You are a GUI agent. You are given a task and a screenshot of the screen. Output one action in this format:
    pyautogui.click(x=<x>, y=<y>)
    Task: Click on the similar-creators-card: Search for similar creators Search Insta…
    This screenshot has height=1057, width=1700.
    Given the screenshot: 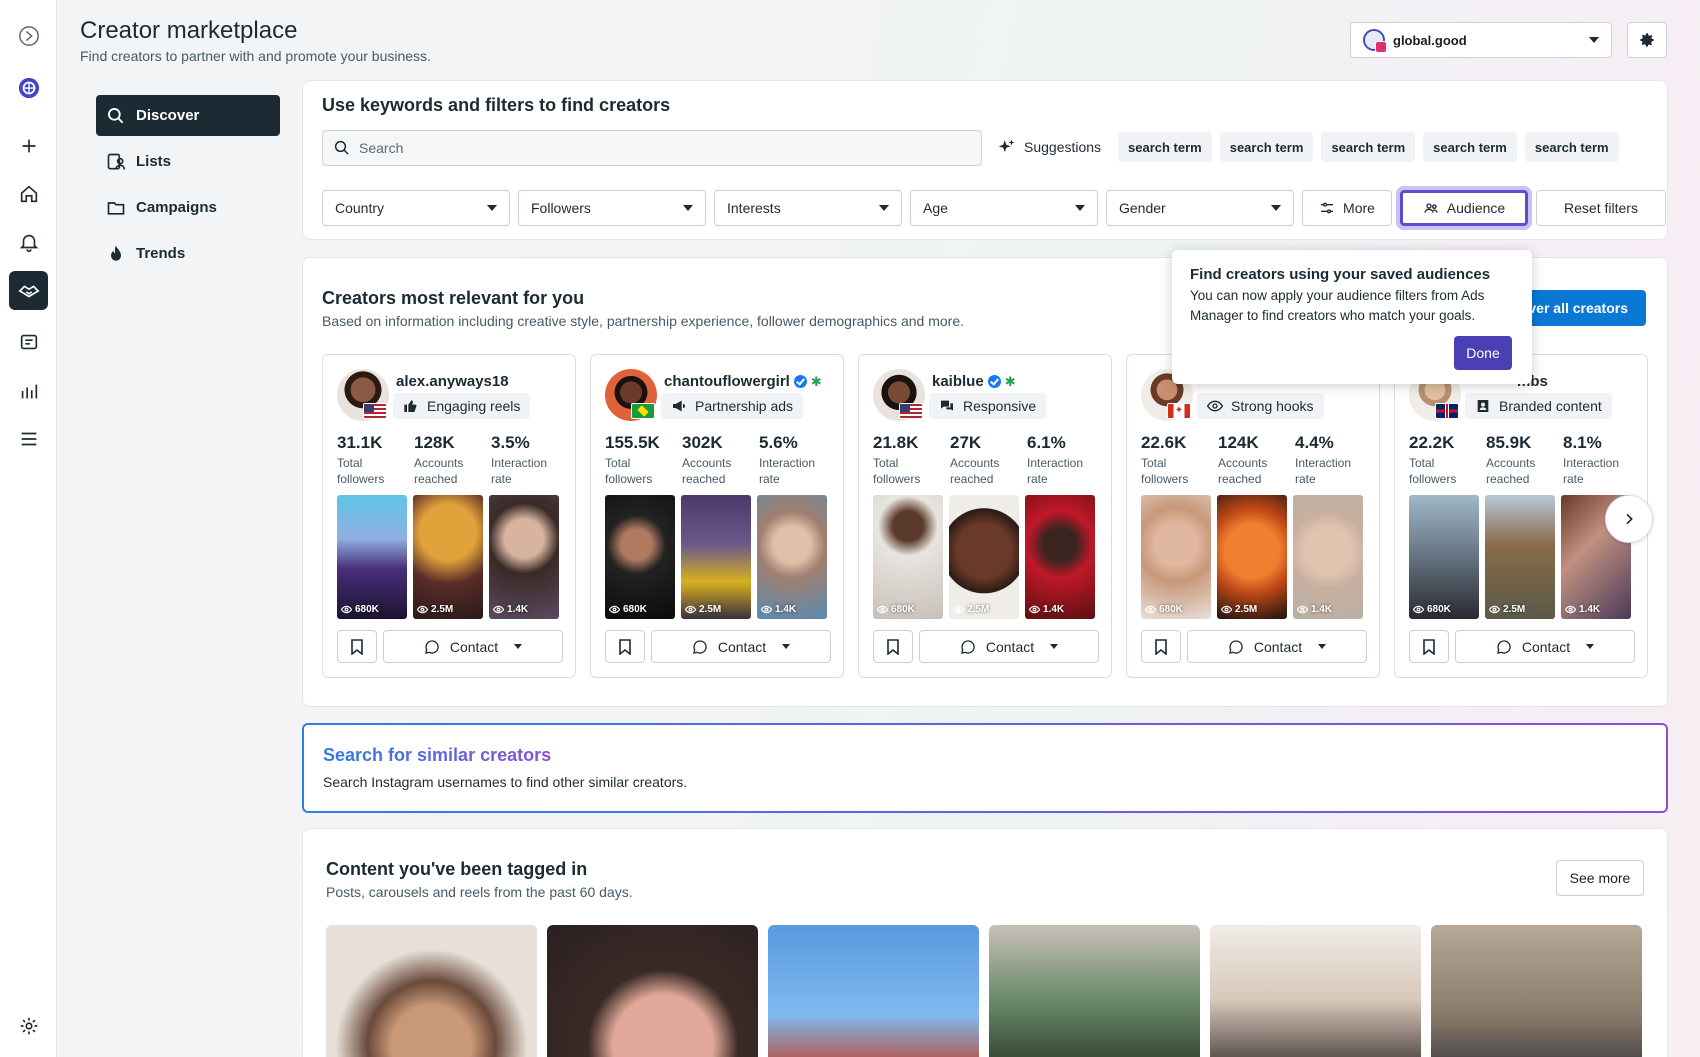 What is the action you would take?
    pyautogui.click(x=985, y=768)
    